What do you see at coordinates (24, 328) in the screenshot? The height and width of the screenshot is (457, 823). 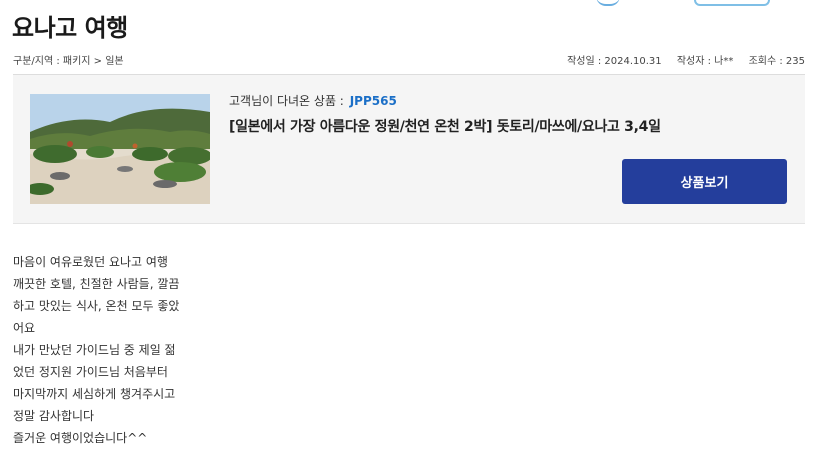 I see `review-line: 어요` at bounding box center [24, 328].